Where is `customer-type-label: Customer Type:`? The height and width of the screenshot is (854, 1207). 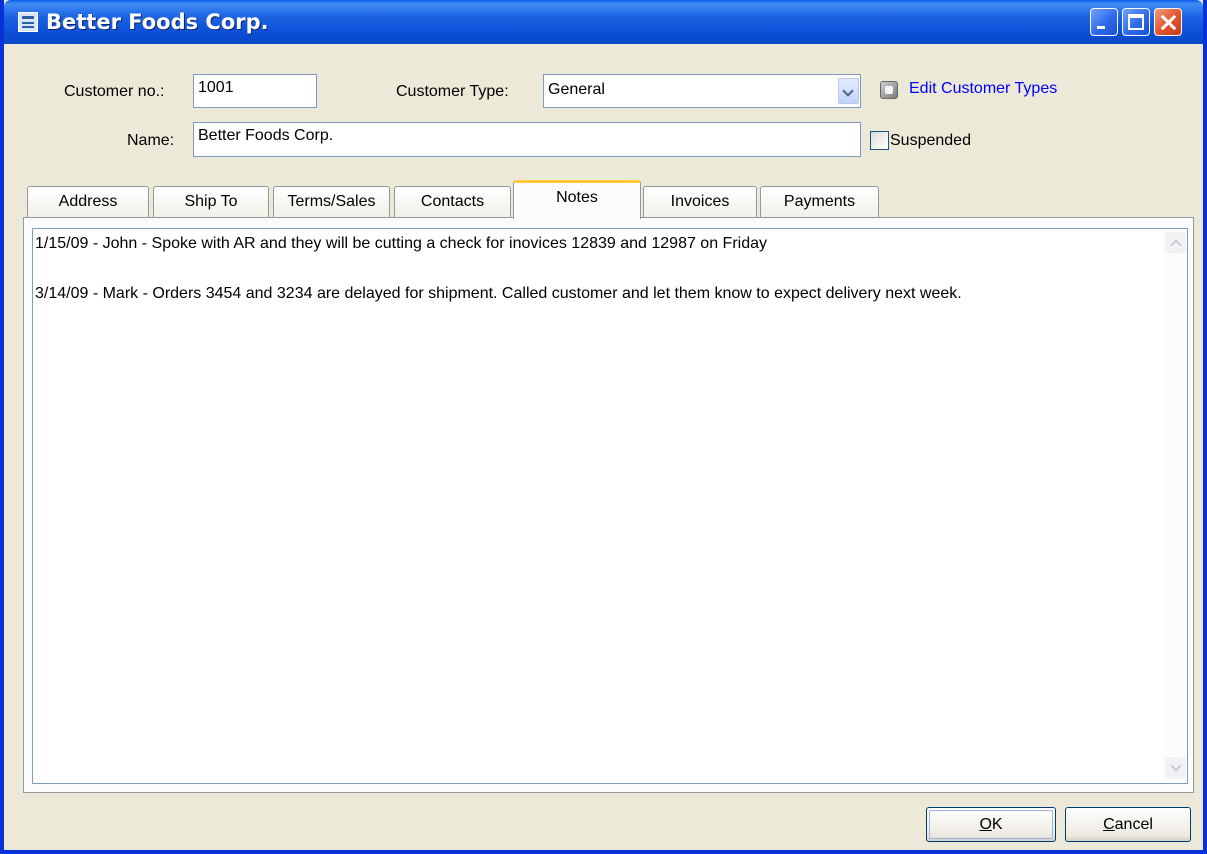
customer-type-label: Customer Type: is located at coordinates (452, 91).